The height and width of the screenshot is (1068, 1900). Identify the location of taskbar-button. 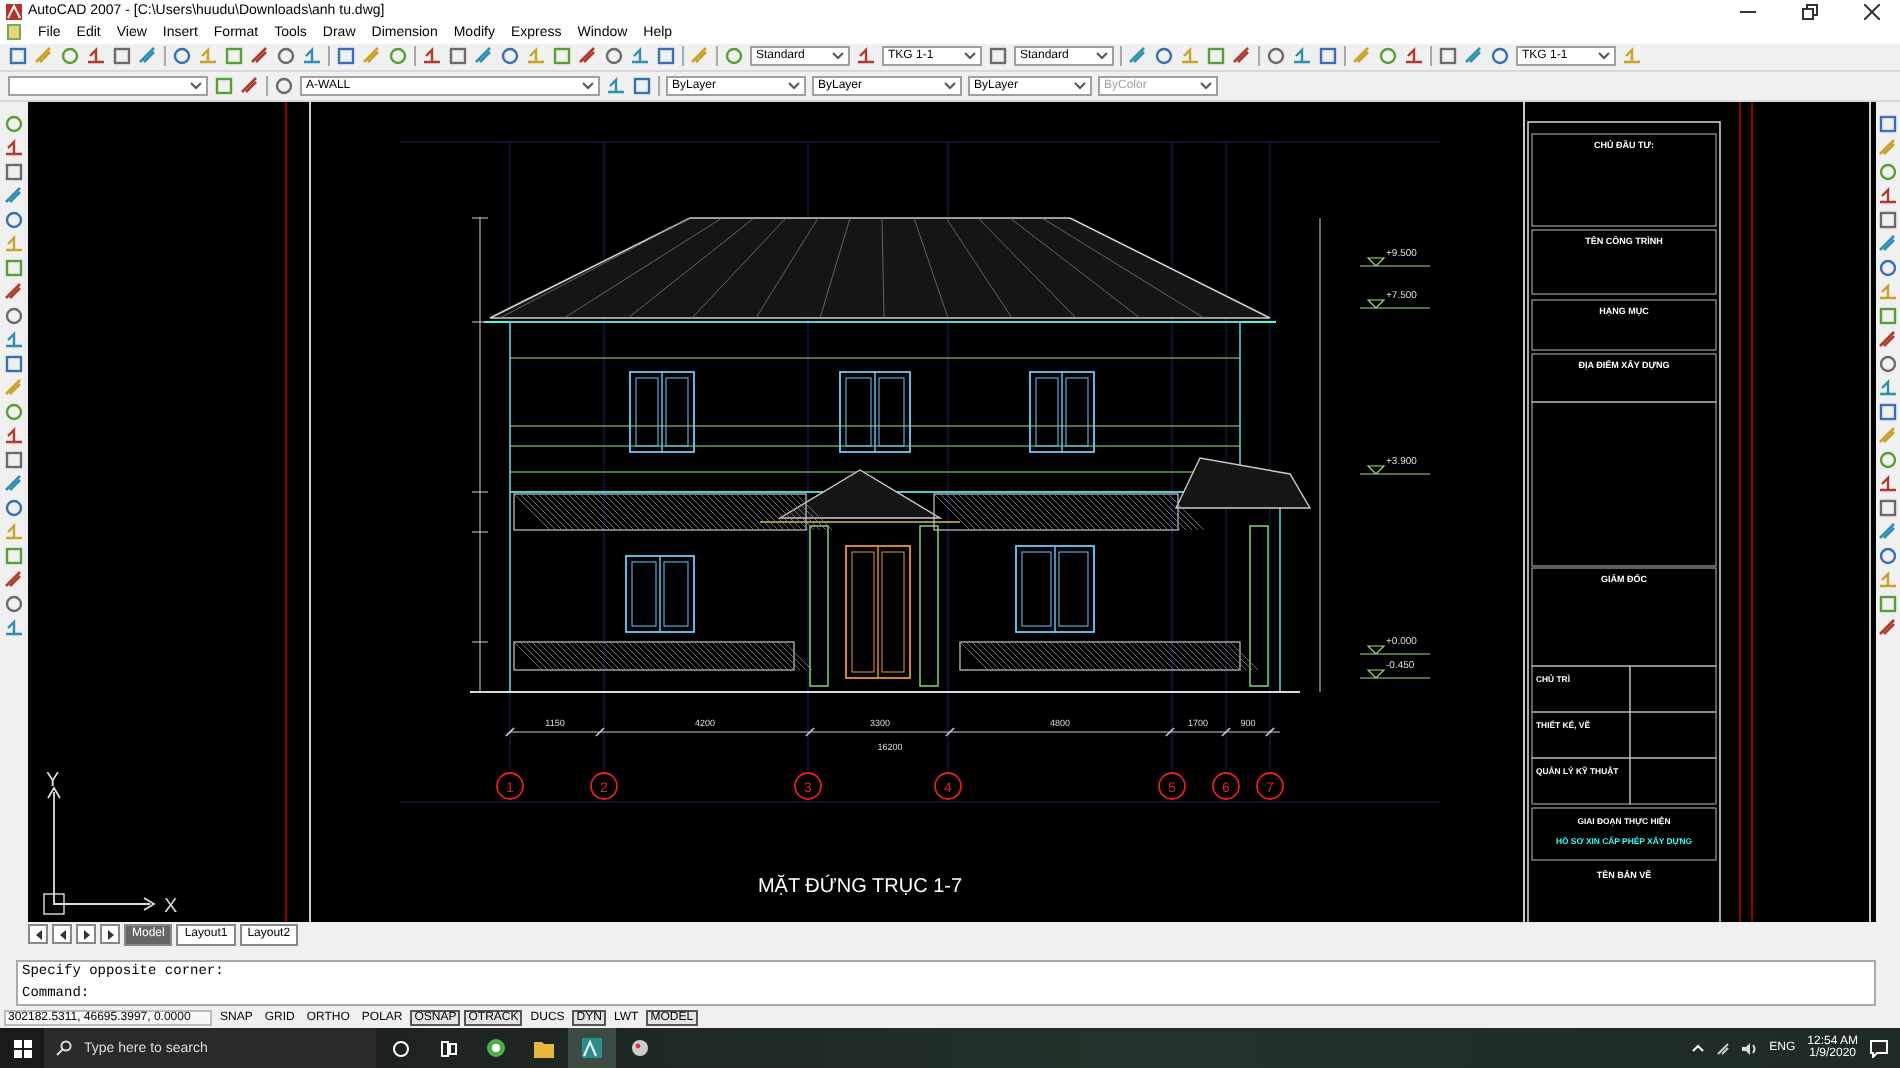
(592, 1048).